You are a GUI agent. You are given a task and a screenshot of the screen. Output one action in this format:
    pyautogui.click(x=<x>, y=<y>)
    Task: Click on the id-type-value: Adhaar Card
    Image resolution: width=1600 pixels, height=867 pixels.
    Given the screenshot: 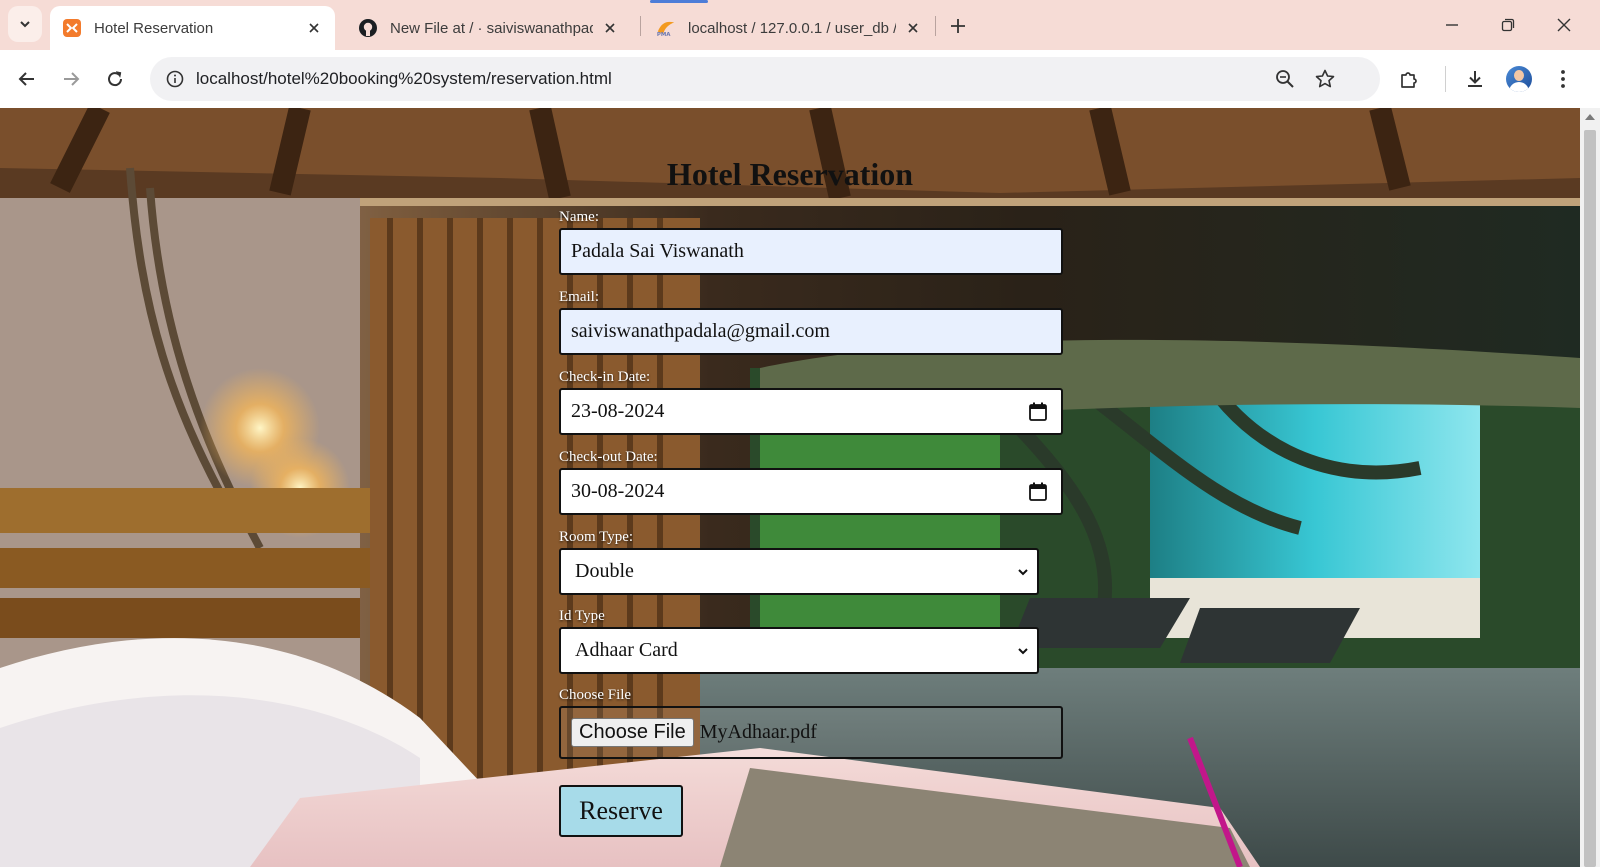 What is the action you would take?
    pyautogui.click(x=626, y=650)
    